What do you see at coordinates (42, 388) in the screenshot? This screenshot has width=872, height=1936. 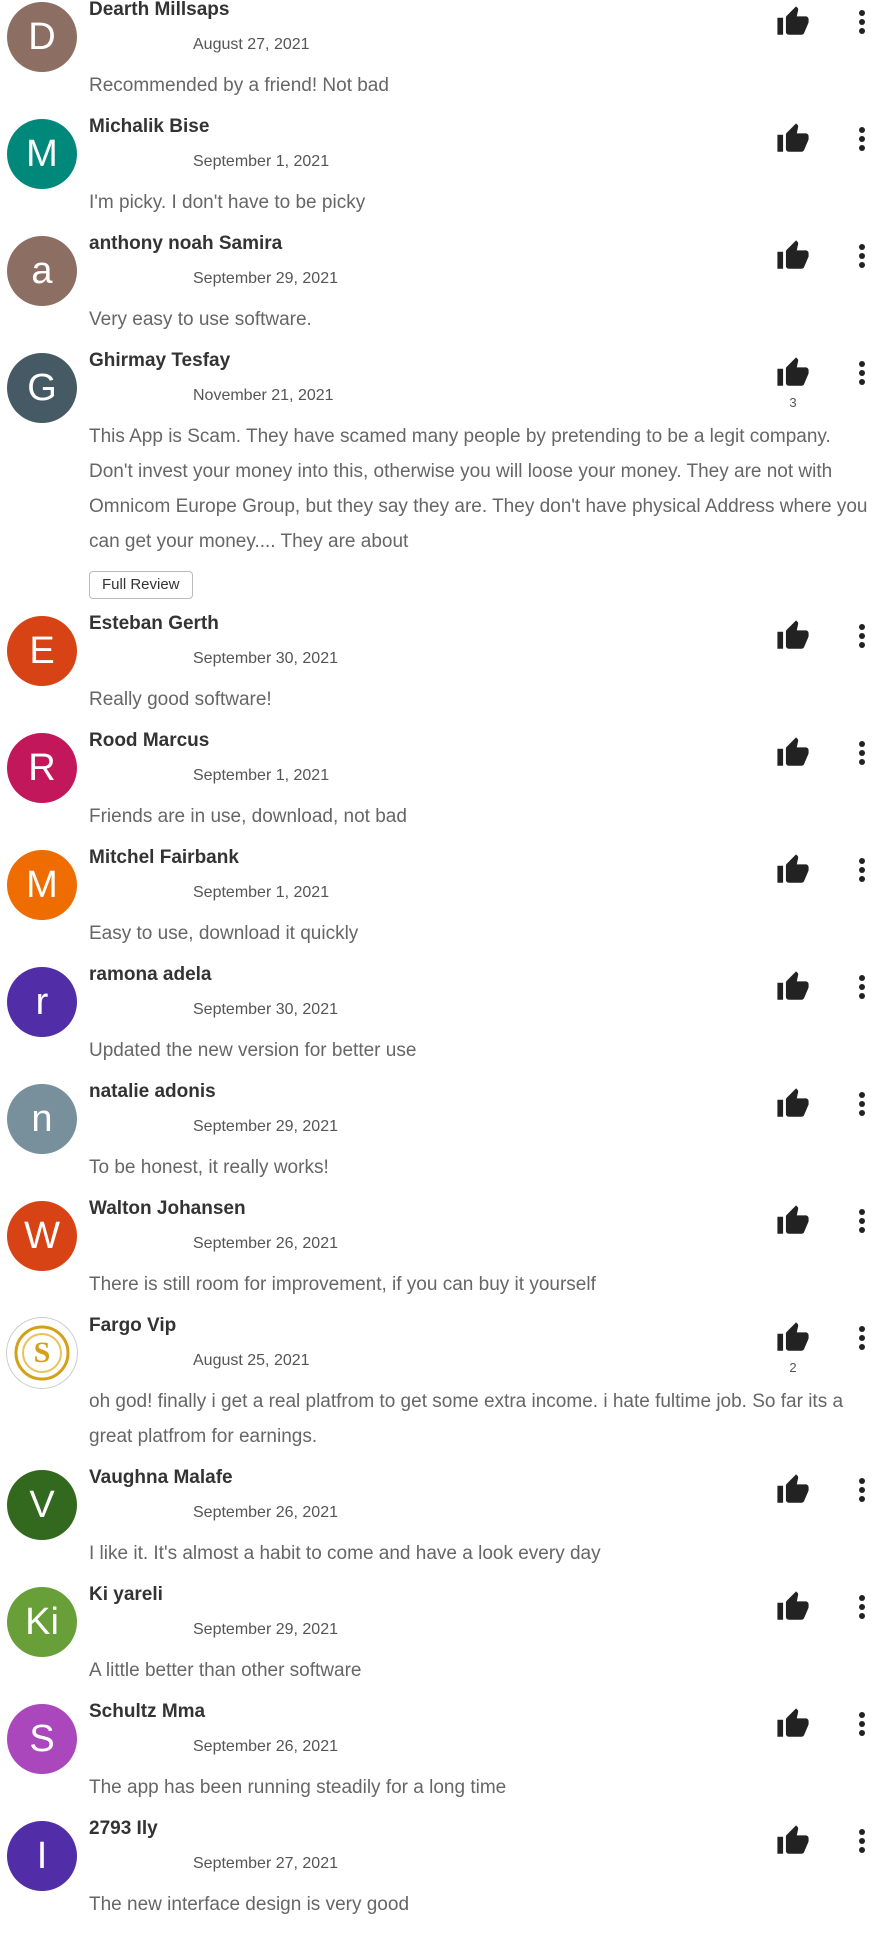 I see `avatar: G` at bounding box center [42, 388].